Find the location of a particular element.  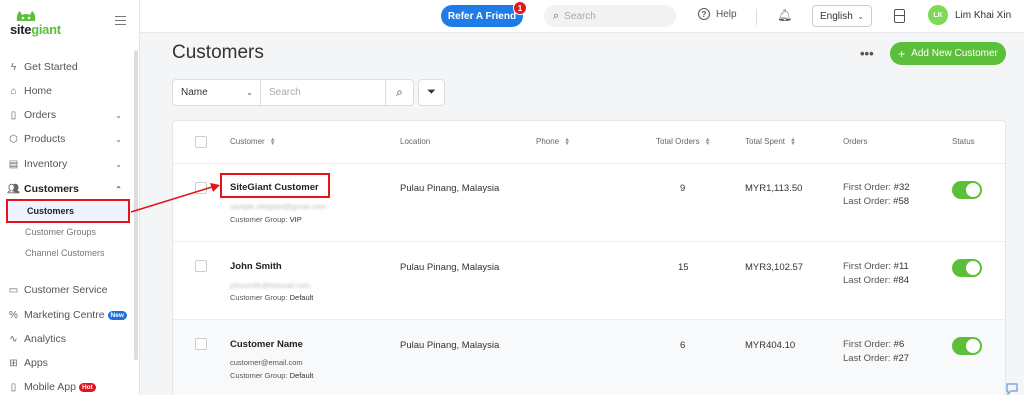

refer-a-friend-button: Refer A Friend is located at coordinates (482, 16).